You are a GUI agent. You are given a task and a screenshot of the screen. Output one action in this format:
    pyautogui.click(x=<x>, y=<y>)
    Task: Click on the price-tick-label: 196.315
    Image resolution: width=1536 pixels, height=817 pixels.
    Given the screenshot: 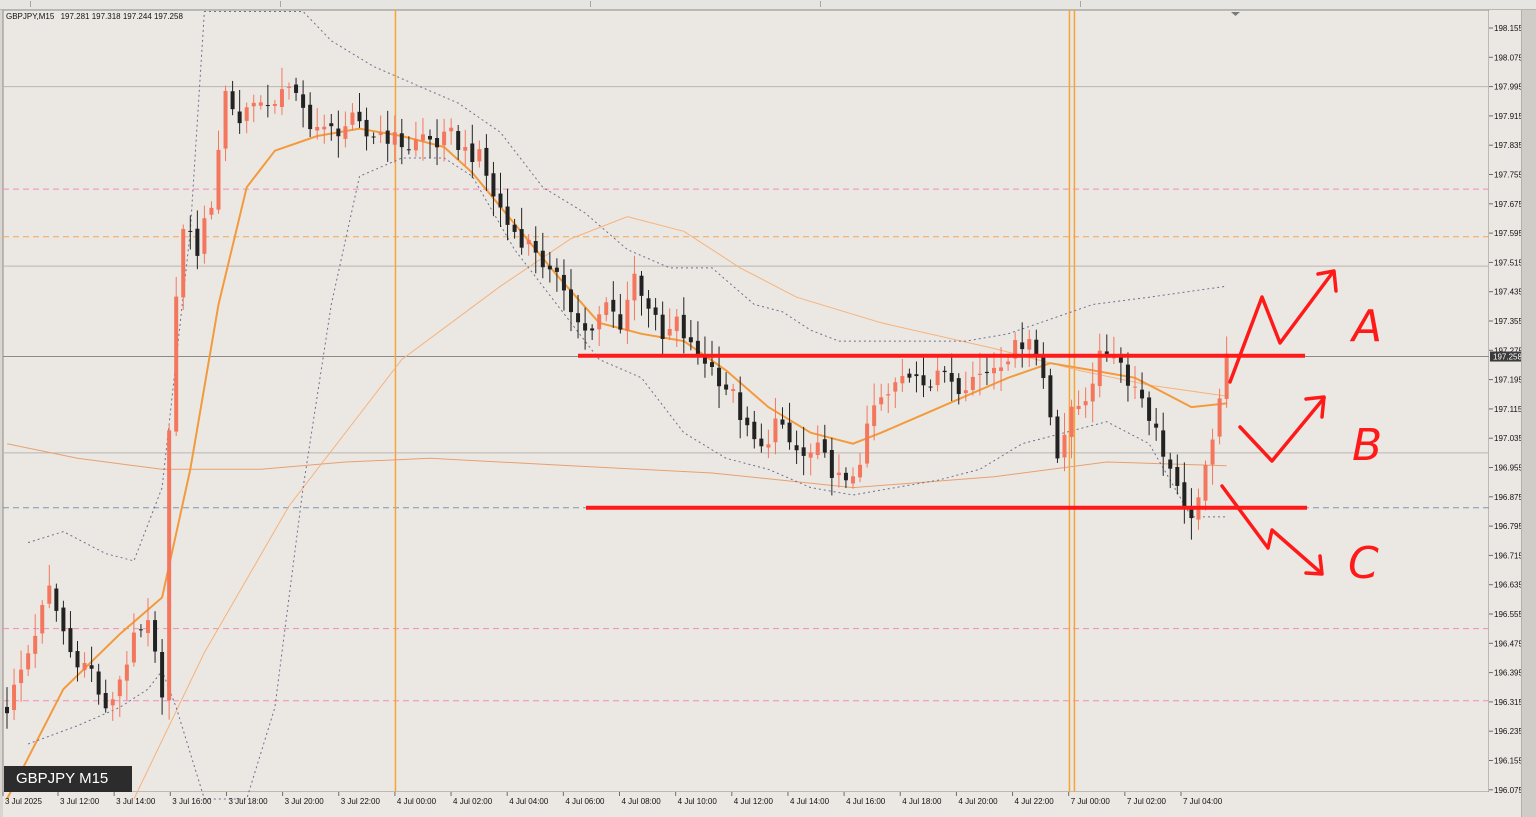 What is the action you would take?
    pyautogui.click(x=1508, y=702)
    